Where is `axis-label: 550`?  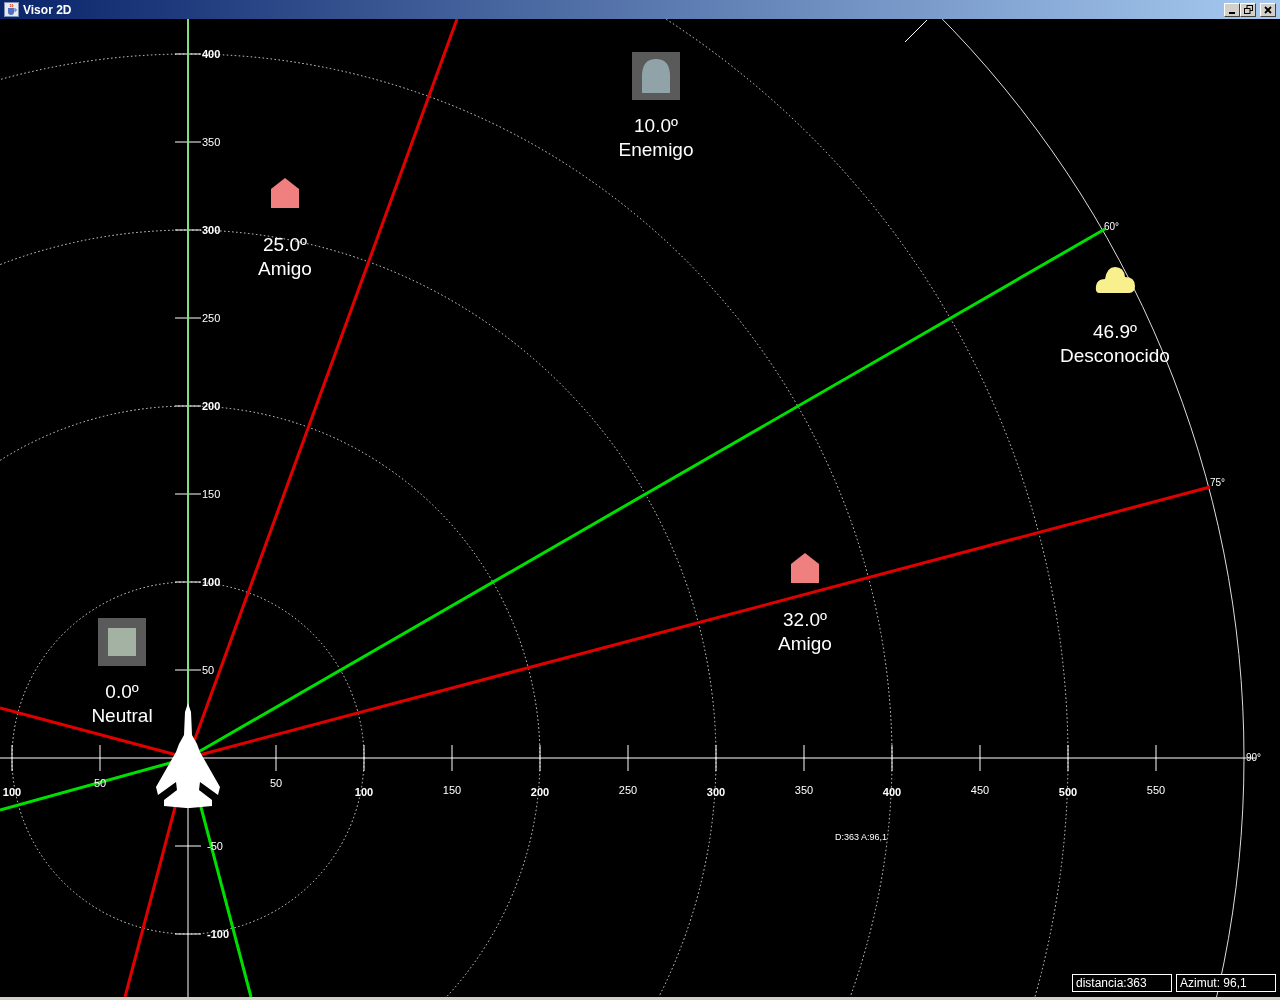 axis-label: 550 is located at coordinates (1156, 790).